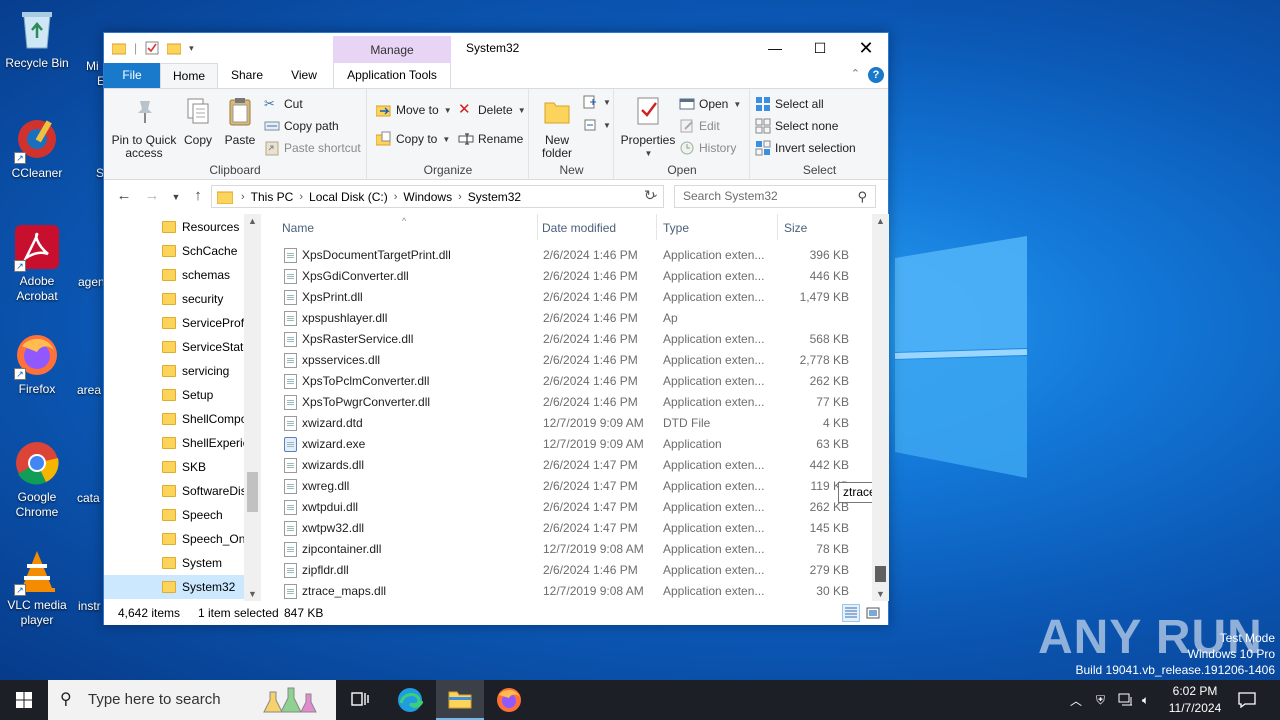 Image resolution: width=1280 pixels, height=720 pixels. What do you see at coordinates (820, 48) in the screenshot?
I see `maximize-button: ☐` at bounding box center [820, 48].